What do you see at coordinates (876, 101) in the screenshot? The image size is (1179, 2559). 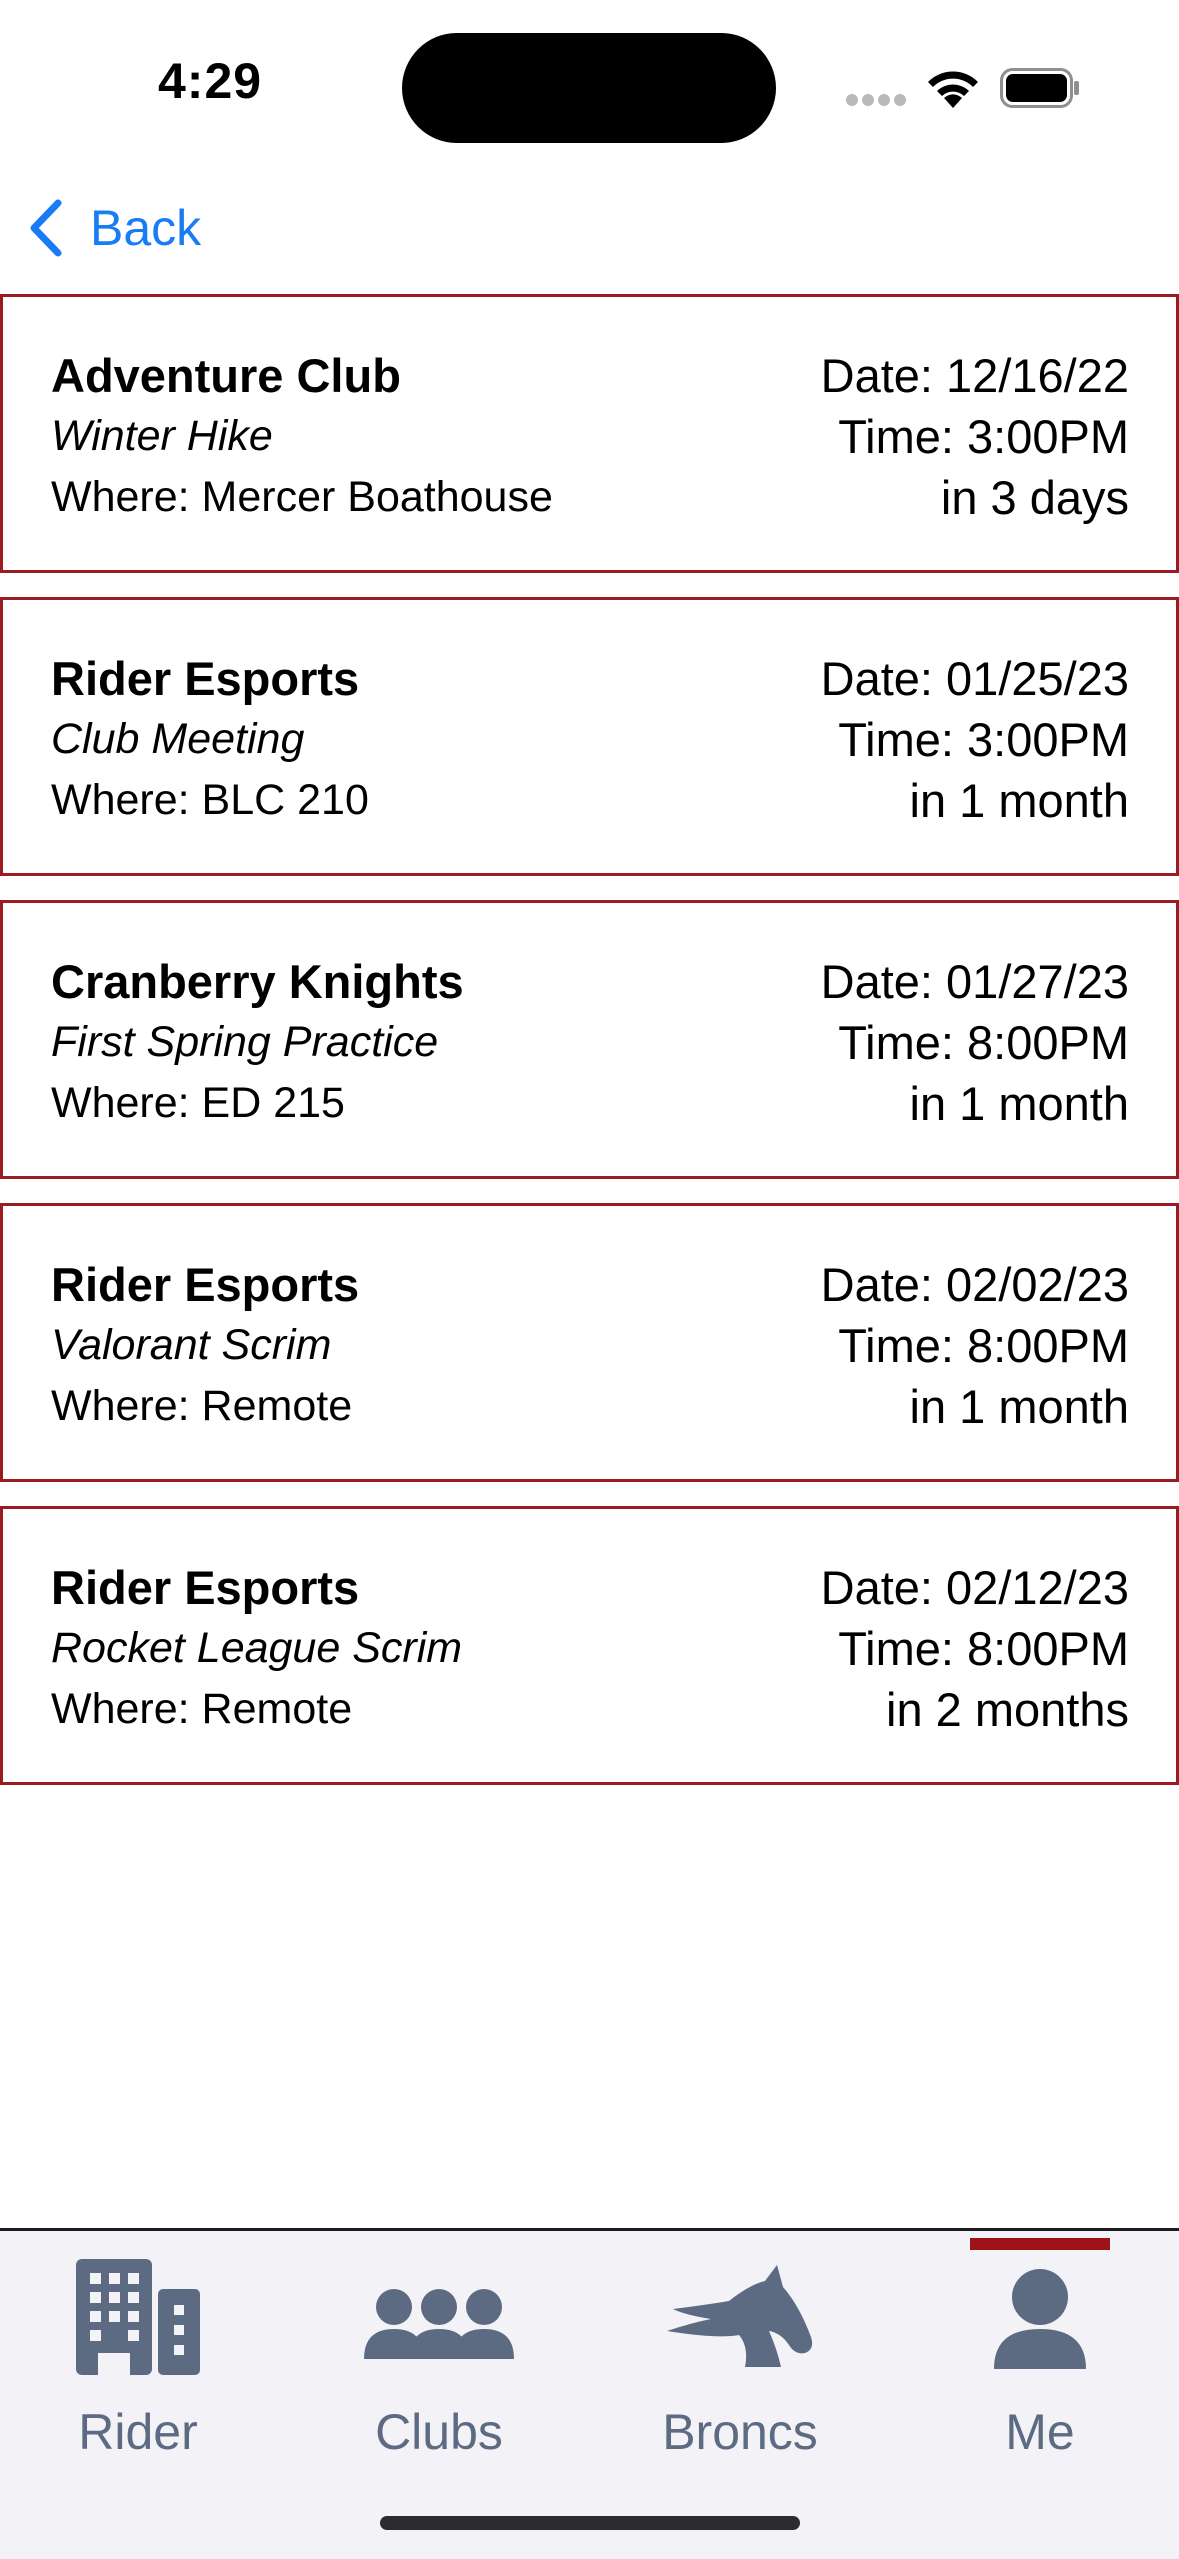 I see `cellular-signal-icon` at bounding box center [876, 101].